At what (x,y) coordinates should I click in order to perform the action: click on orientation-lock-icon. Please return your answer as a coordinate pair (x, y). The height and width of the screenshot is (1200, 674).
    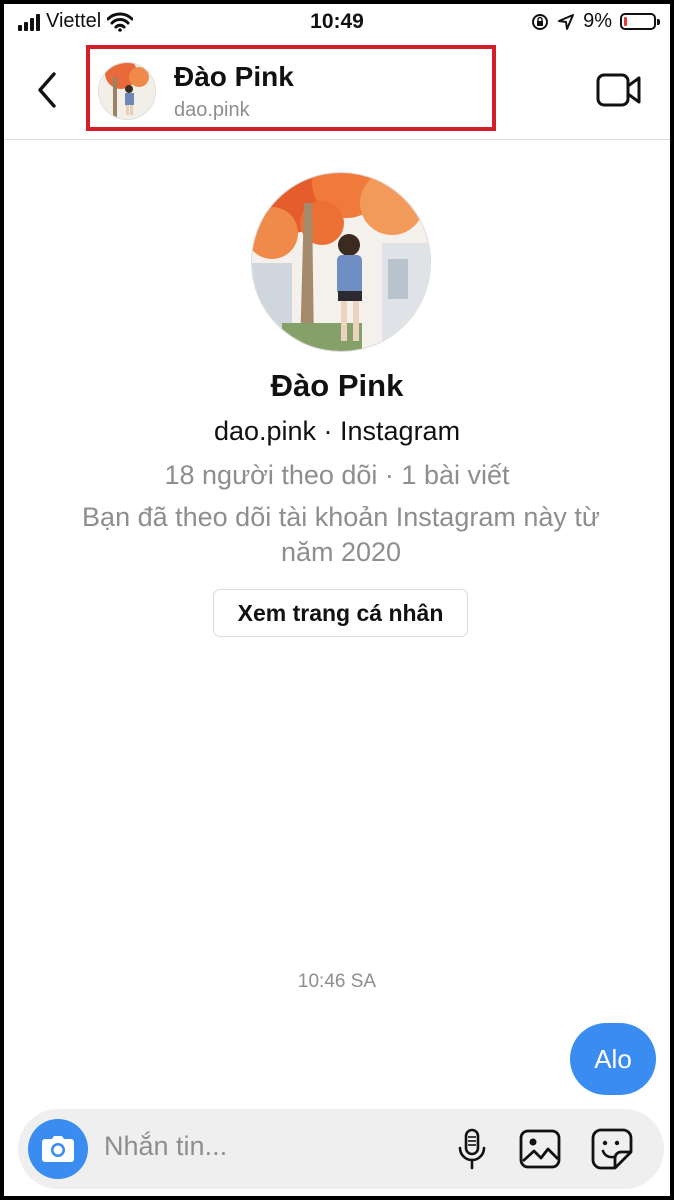
    Looking at the image, I should click on (540, 21).